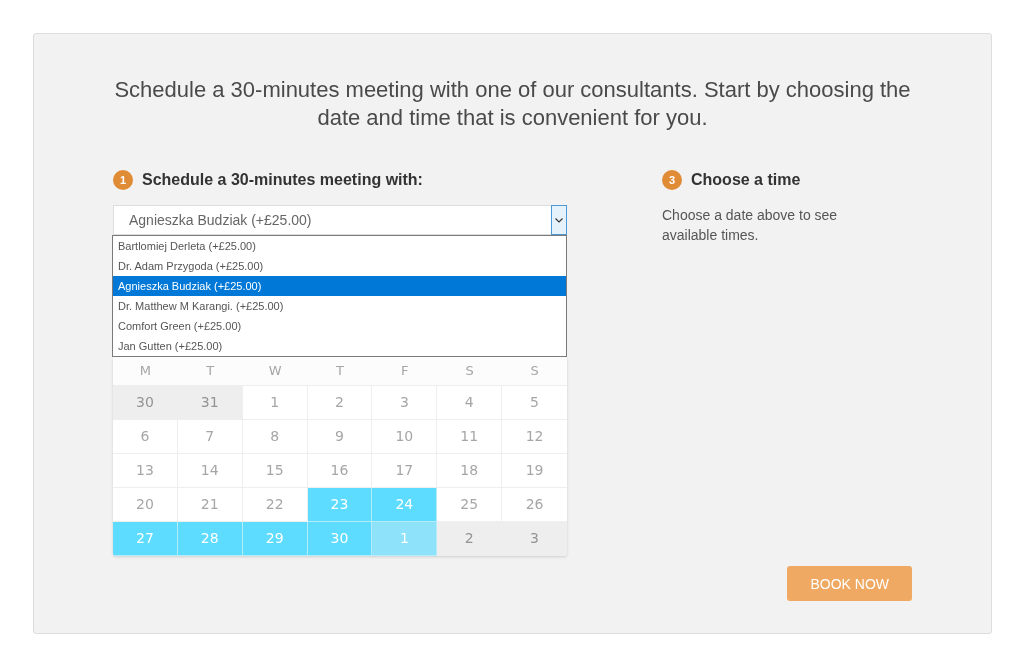 The width and height of the screenshot is (1024, 666). What do you see at coordinates (339, 246) in the screenshot?
I see `dropdown-option: Bartlomiej Derleta (+£25.00)` at bounding box center [339, 246].